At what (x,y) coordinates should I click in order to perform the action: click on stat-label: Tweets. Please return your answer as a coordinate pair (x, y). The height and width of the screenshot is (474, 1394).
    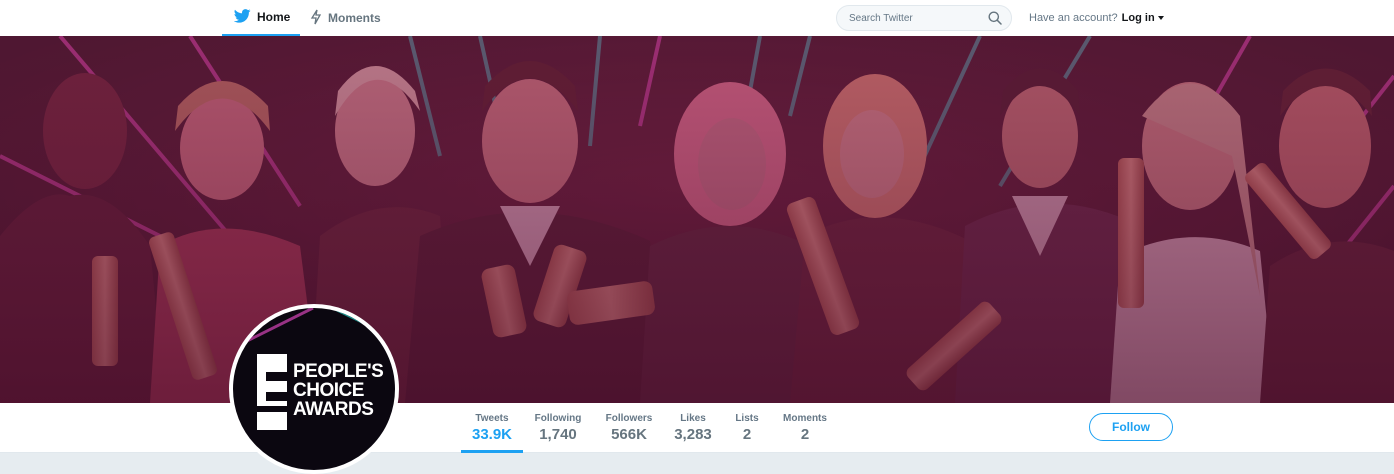
    Looking at the image, I should click on (492, 418).